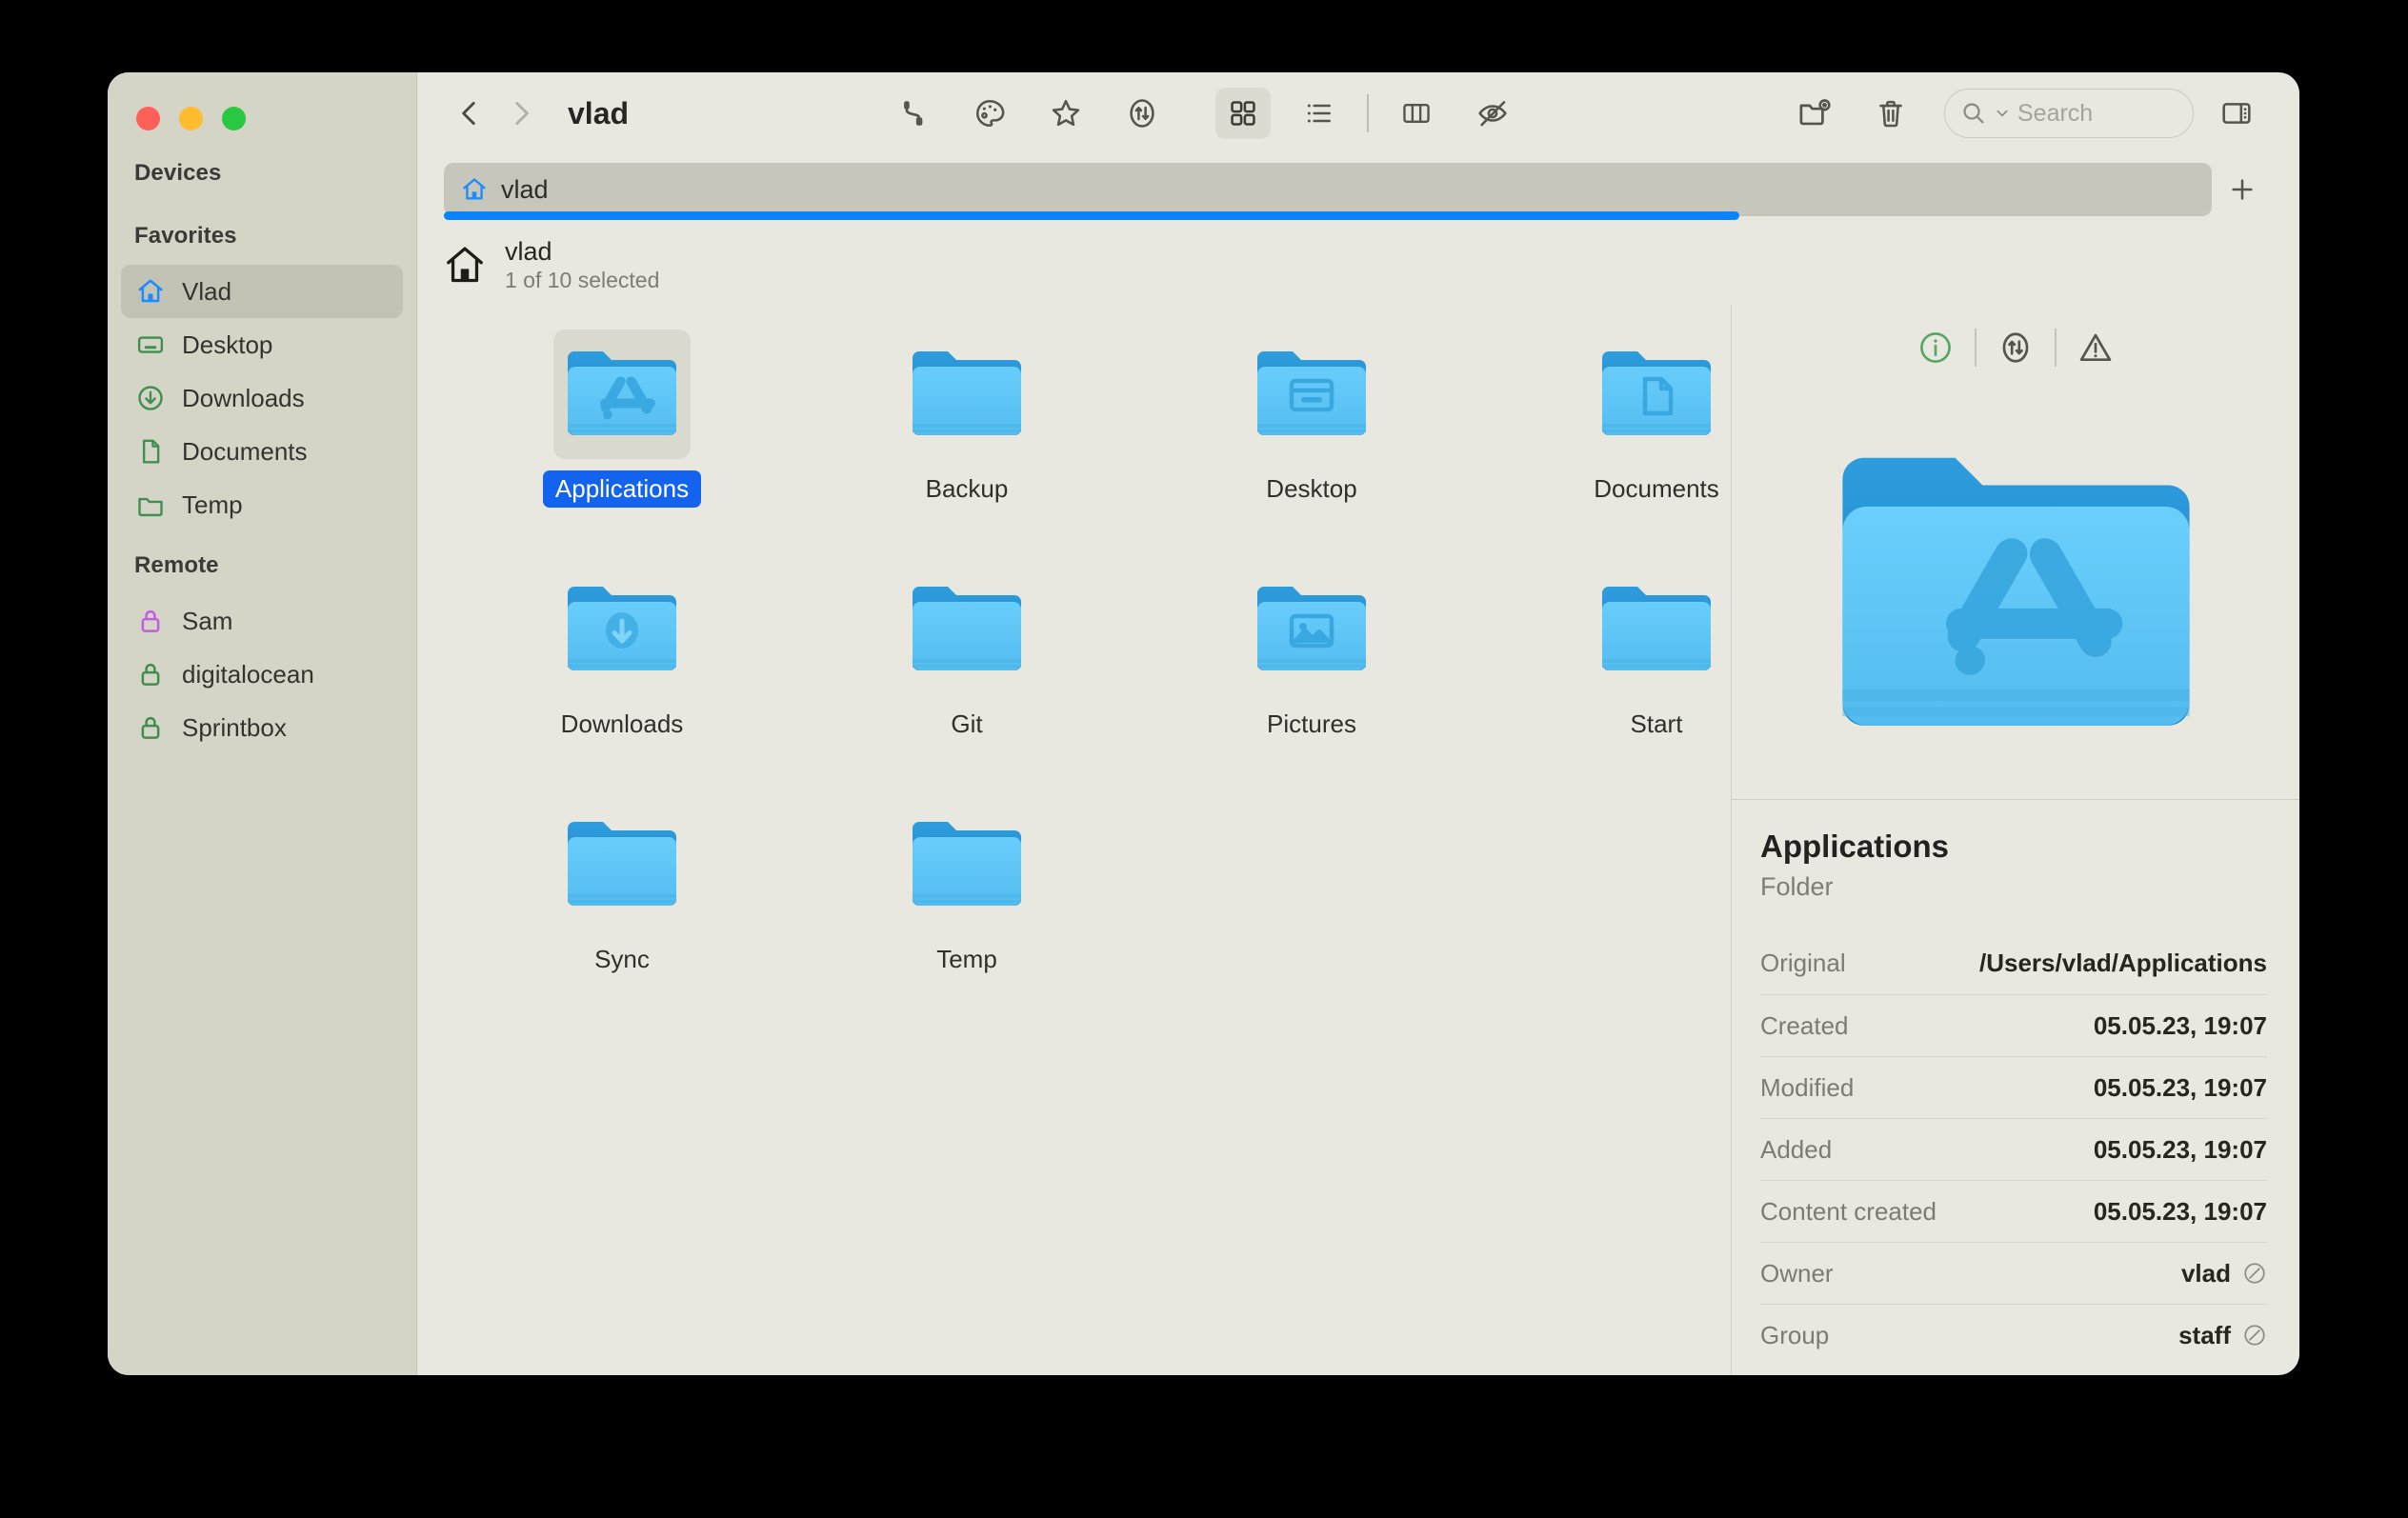  I want to click on column-view-icon, so click(1416, 113).